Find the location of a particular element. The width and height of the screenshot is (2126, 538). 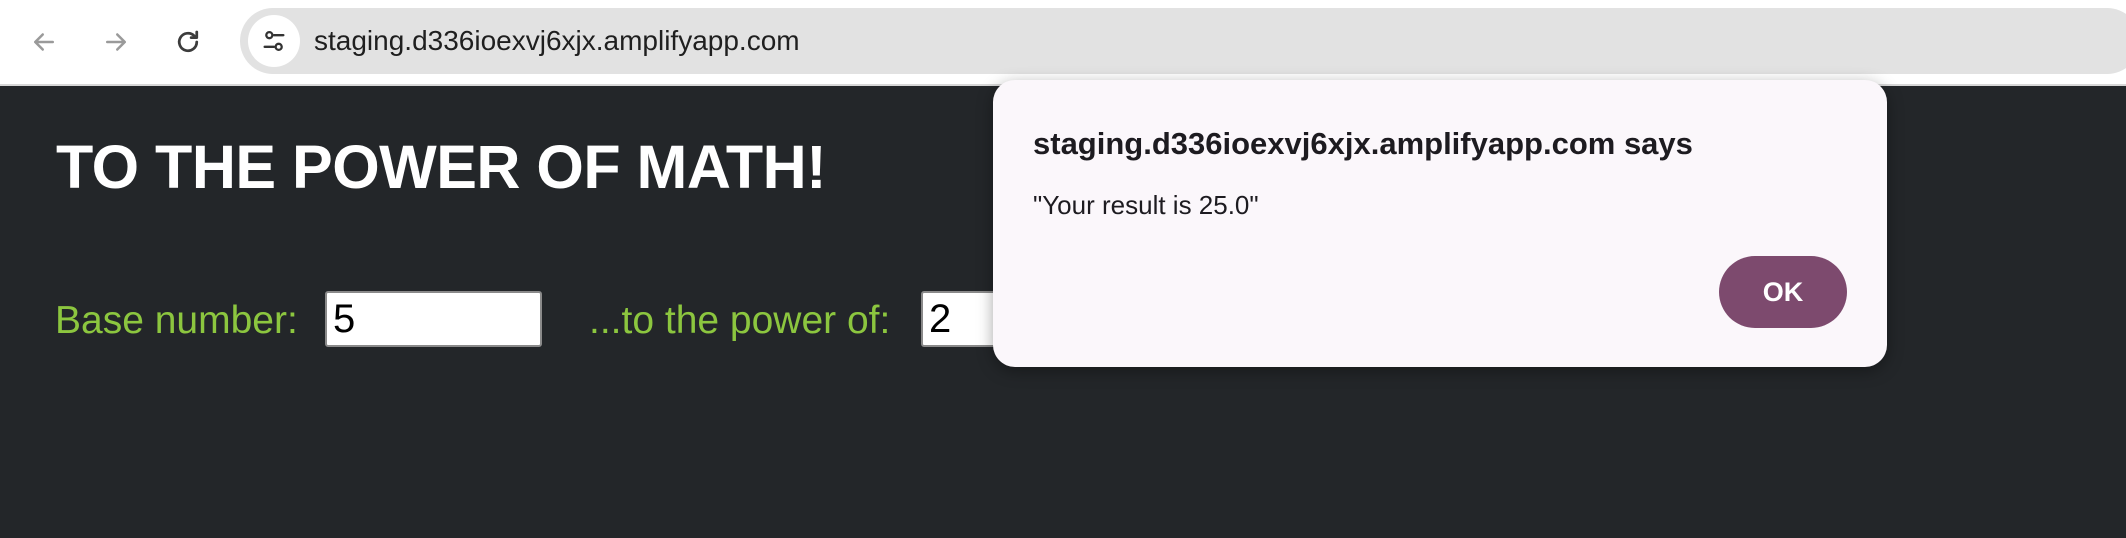

ok-button: OK is located at coordinates (1783, 292).